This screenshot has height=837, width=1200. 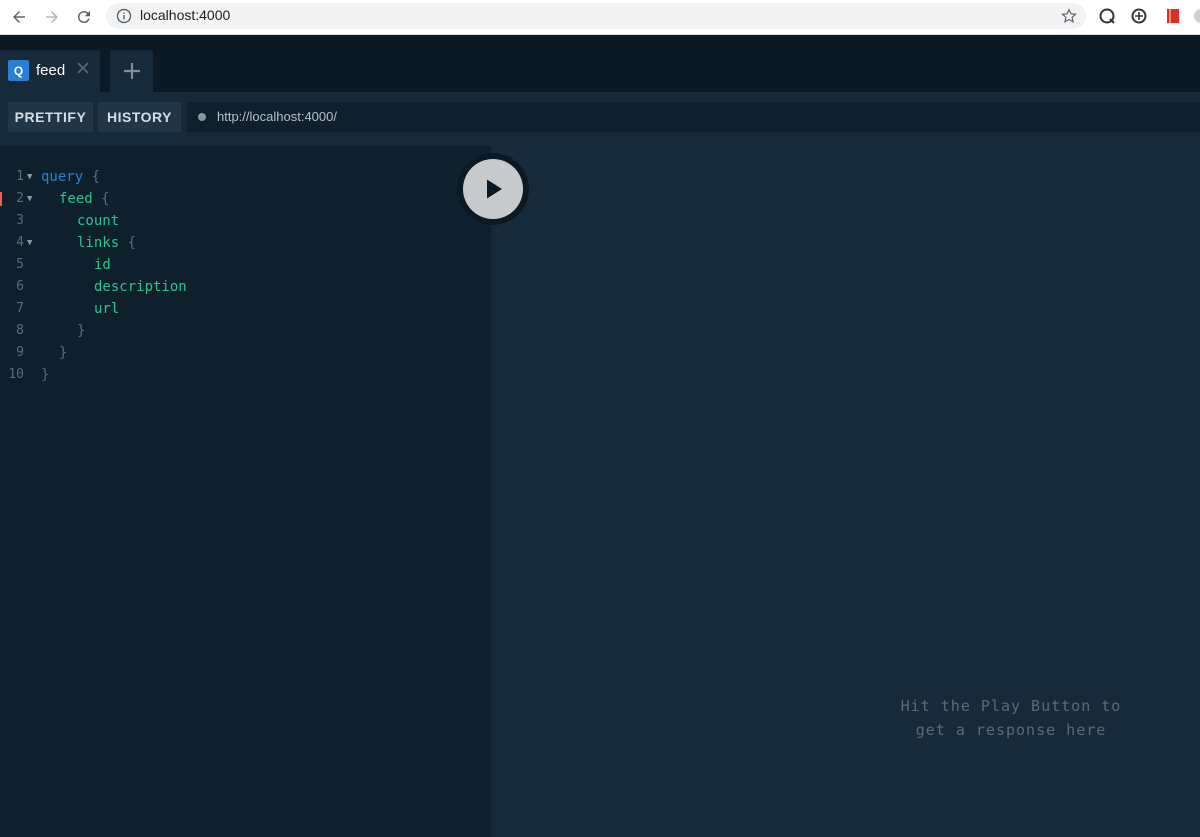 I want to click on field-description: description, so click(x=140, y=287).